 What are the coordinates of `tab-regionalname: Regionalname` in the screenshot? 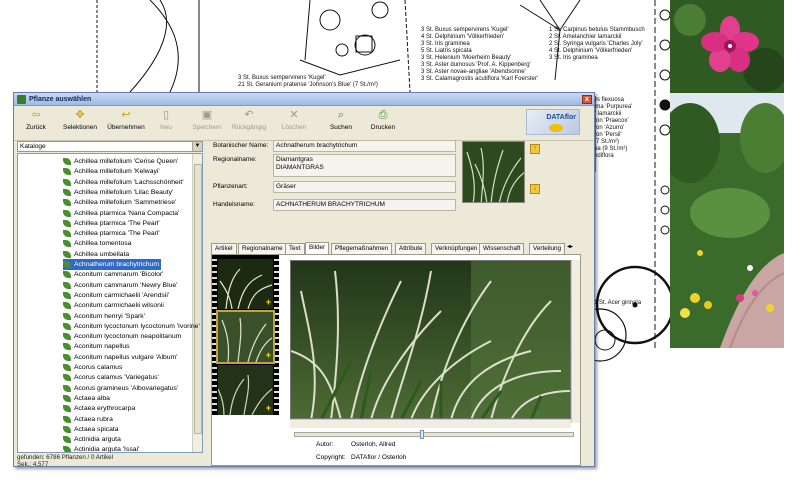 It's located at (262, 248).